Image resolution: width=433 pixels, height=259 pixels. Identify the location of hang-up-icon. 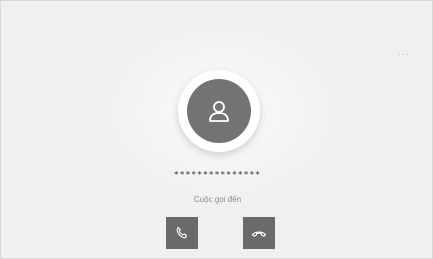
(259, 234).